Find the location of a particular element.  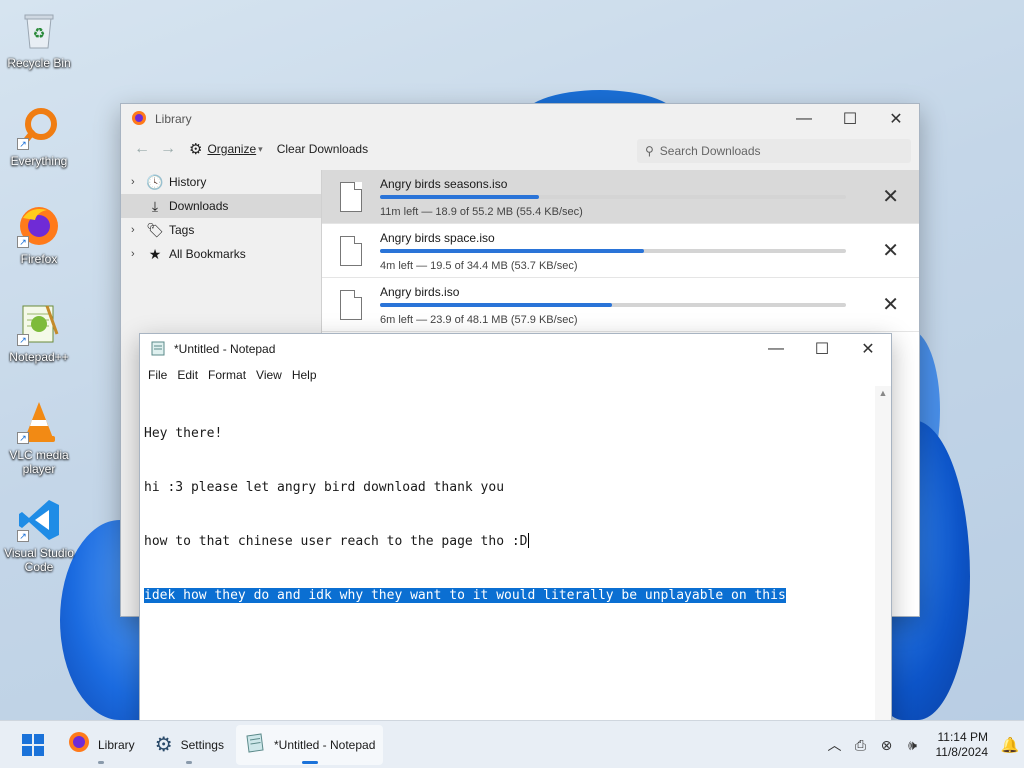

recycle-bin-icon: ♻ is located at coordinates (39, 30).